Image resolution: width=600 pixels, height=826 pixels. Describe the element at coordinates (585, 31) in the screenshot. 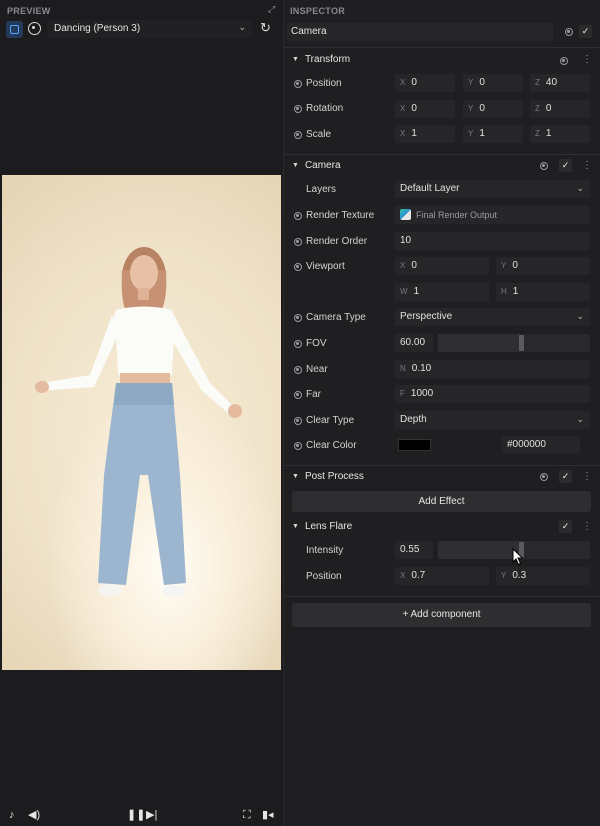

I see `object-enabled-checkbox: ✓` at that location.